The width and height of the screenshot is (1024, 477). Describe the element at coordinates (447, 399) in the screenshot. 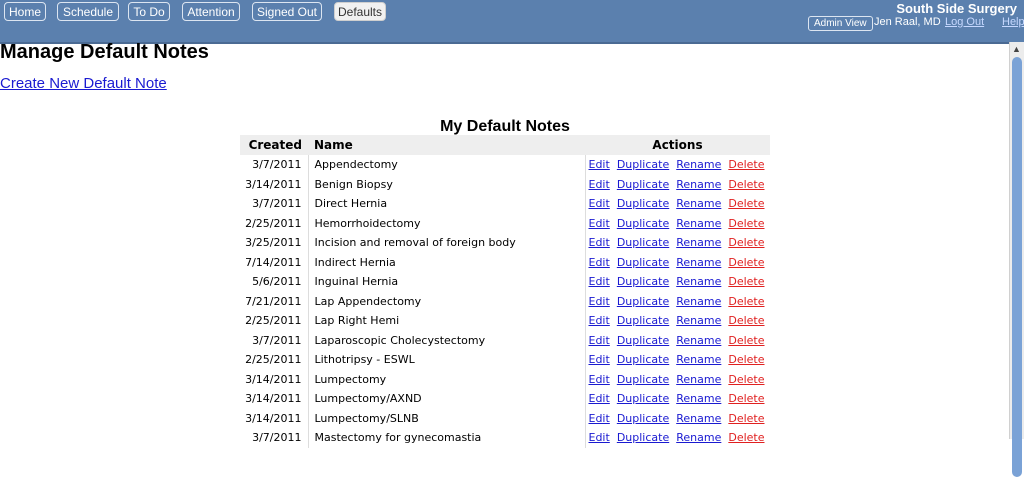

I see `cell-name: Lumpectomy/AXND` at that location.